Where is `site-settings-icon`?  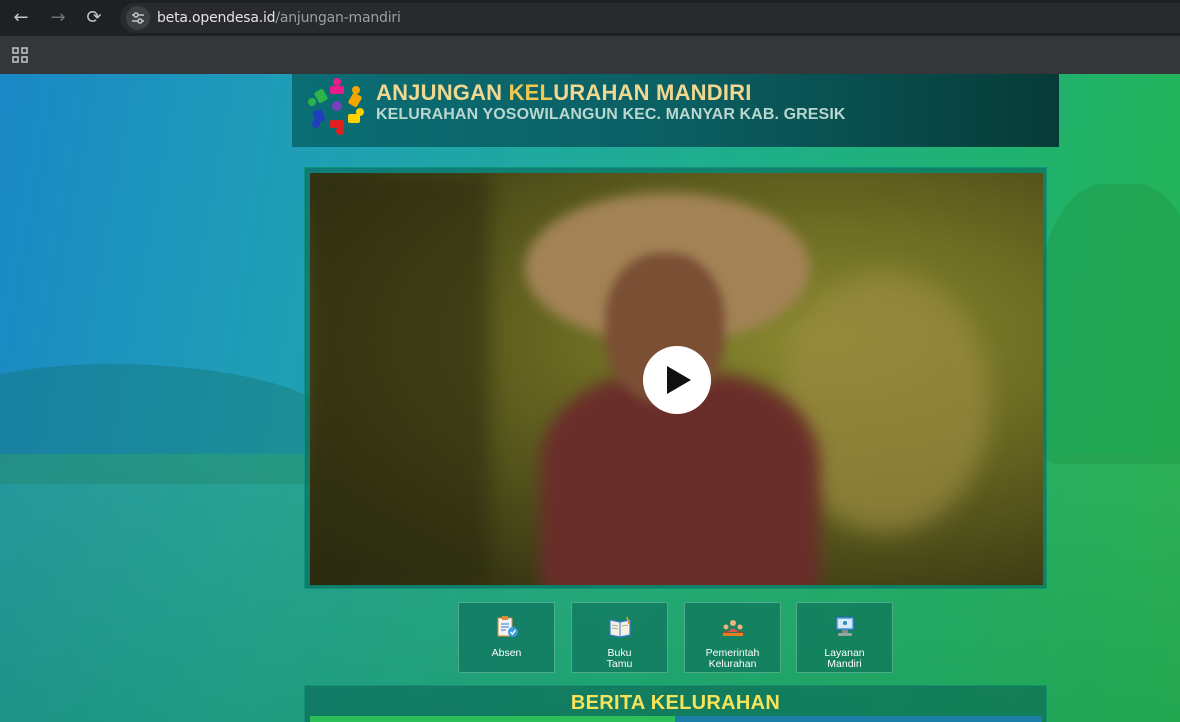 site-settings-icon is located at coordinates (138, 18).